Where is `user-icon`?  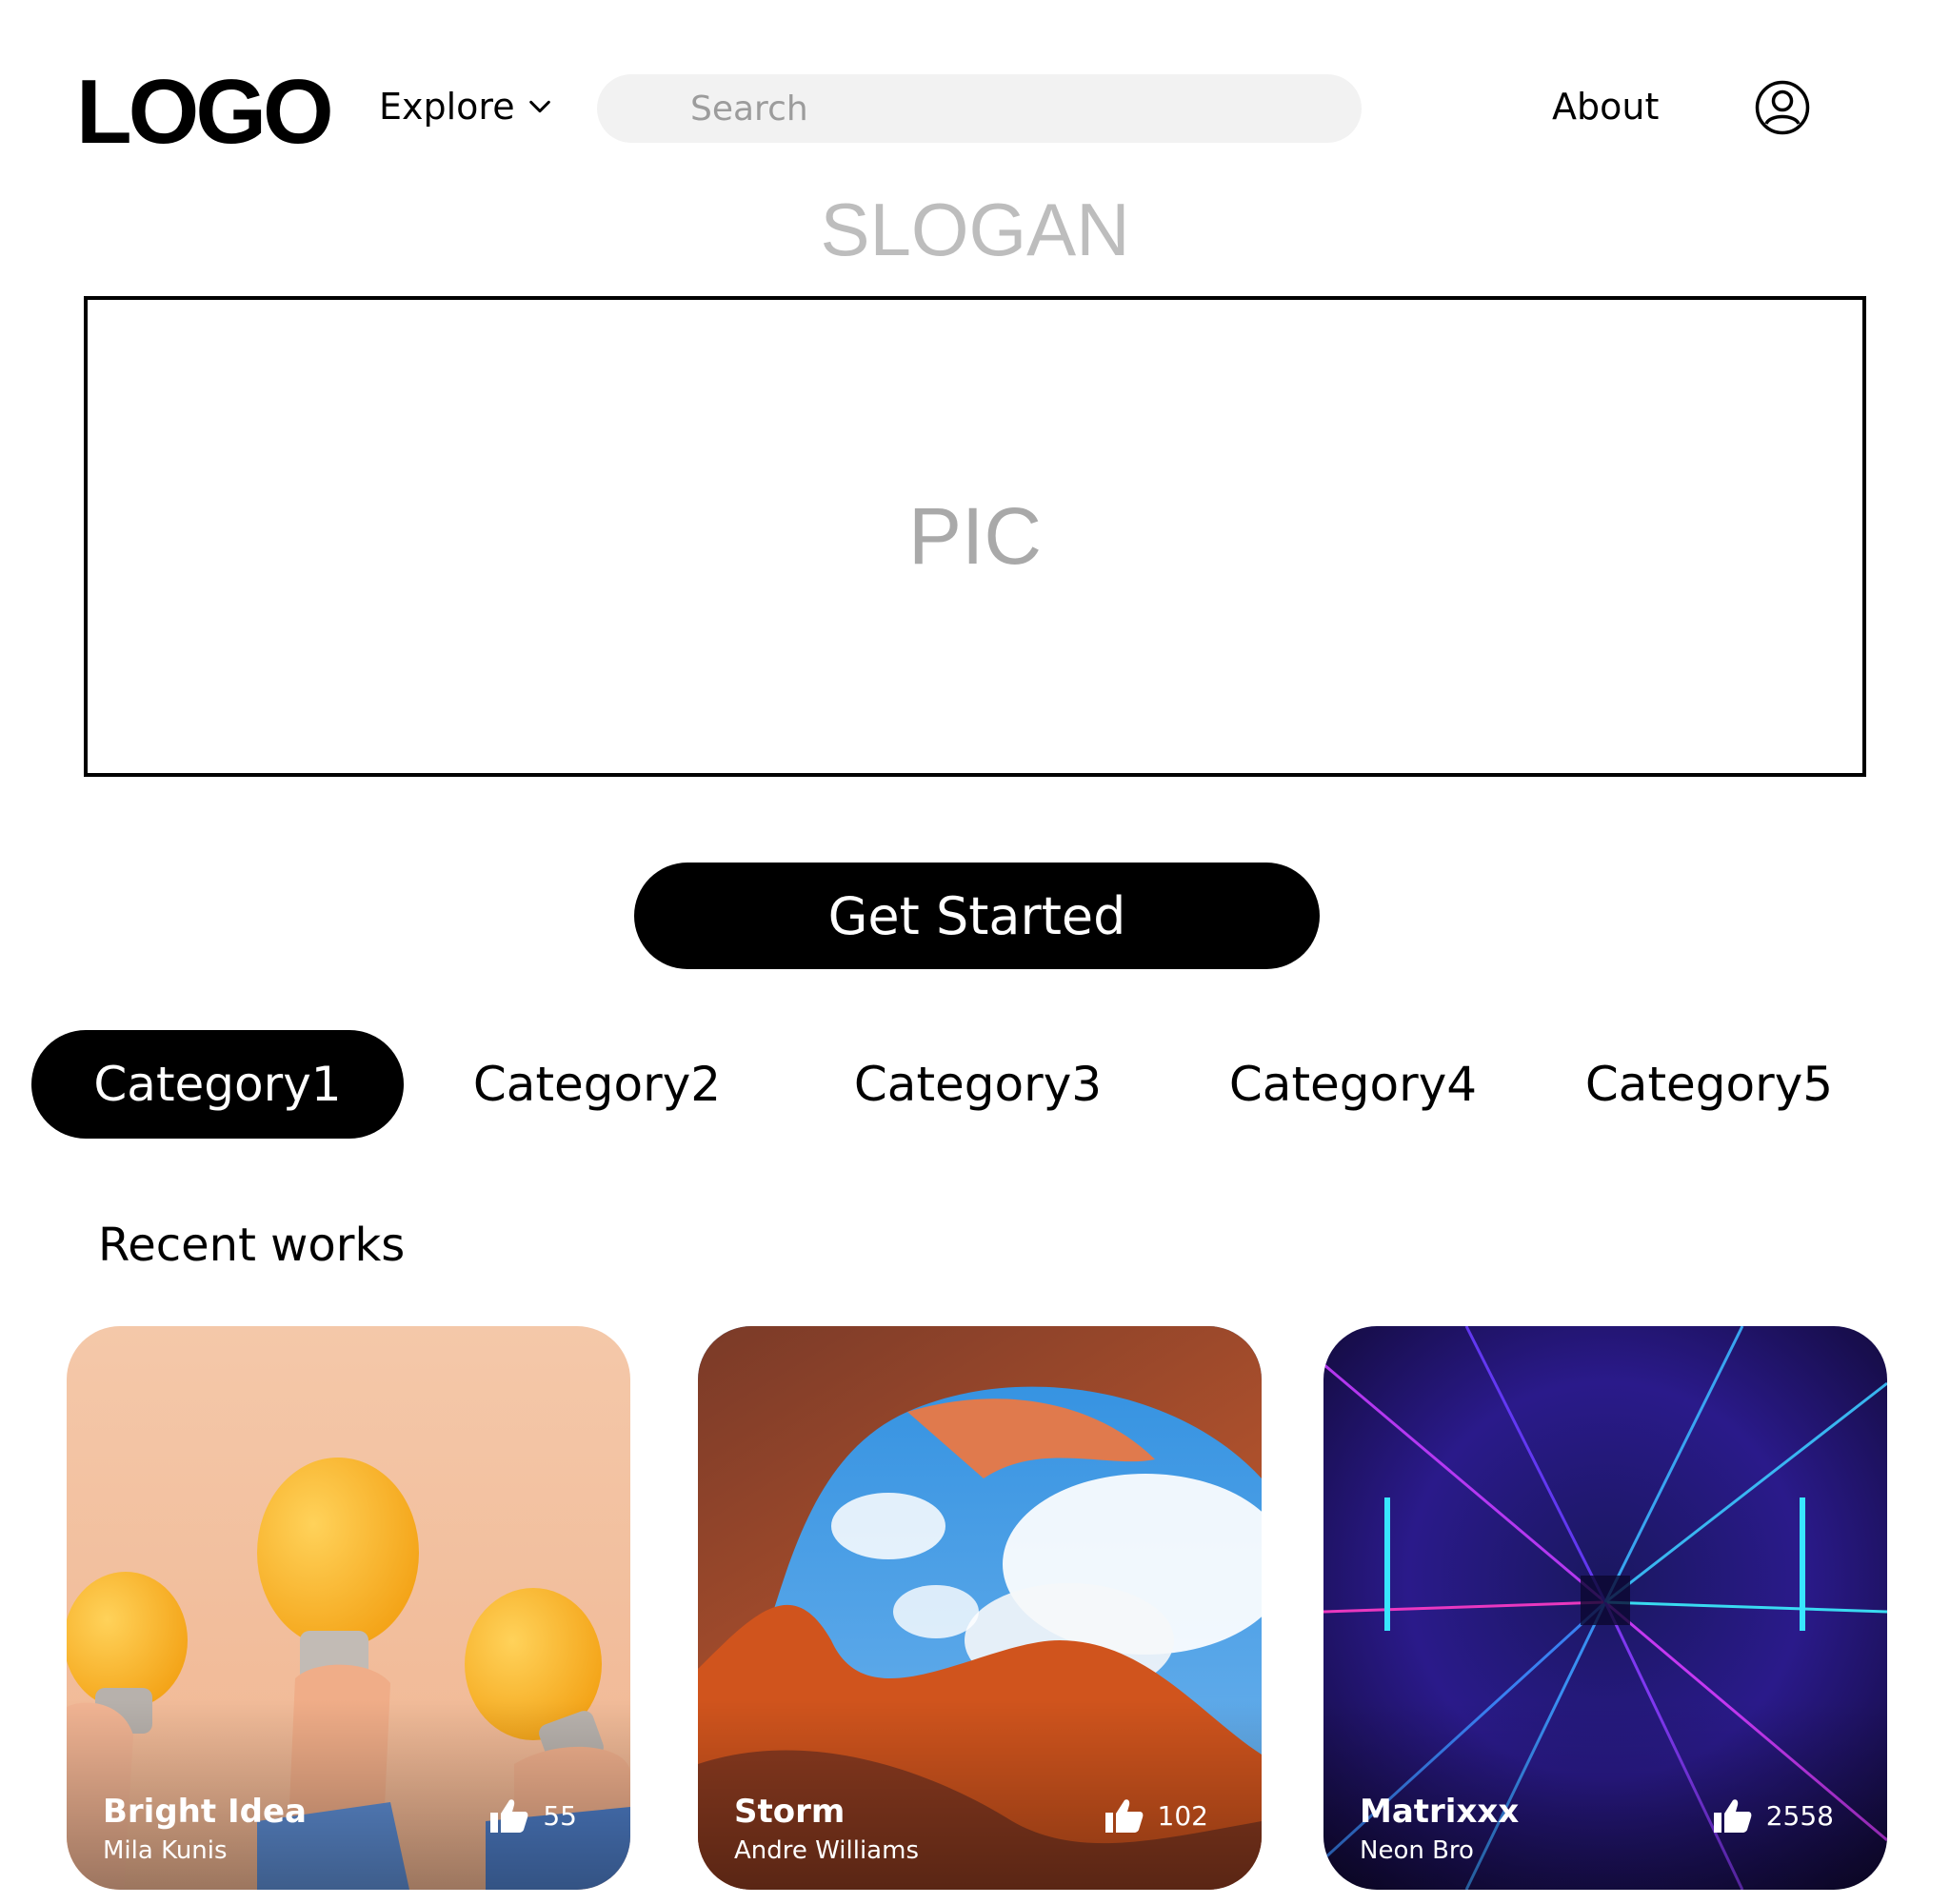 user-icon is located at coordinates (1782, 107).